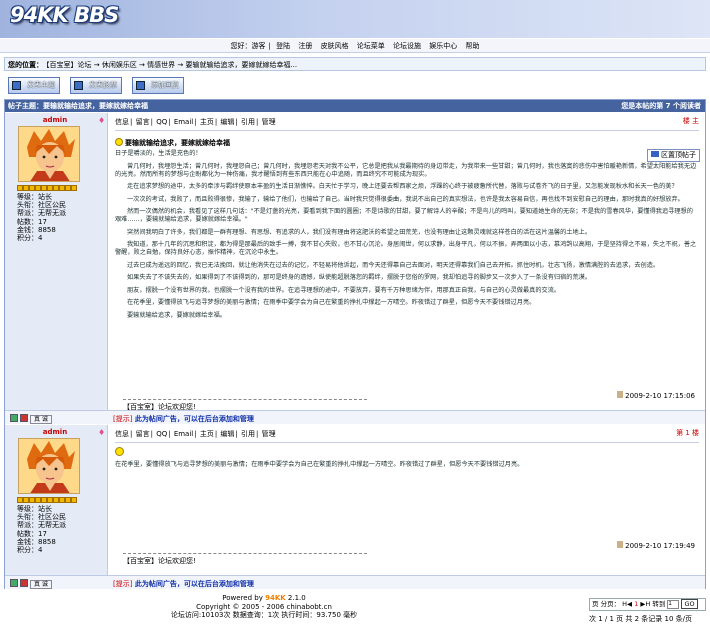 This screenshot has width=710, height=627. What do you see at coordinates (158, 85) in the screenshot?
I see `reply-button: 添加回复` at bounding box center [158, 85].